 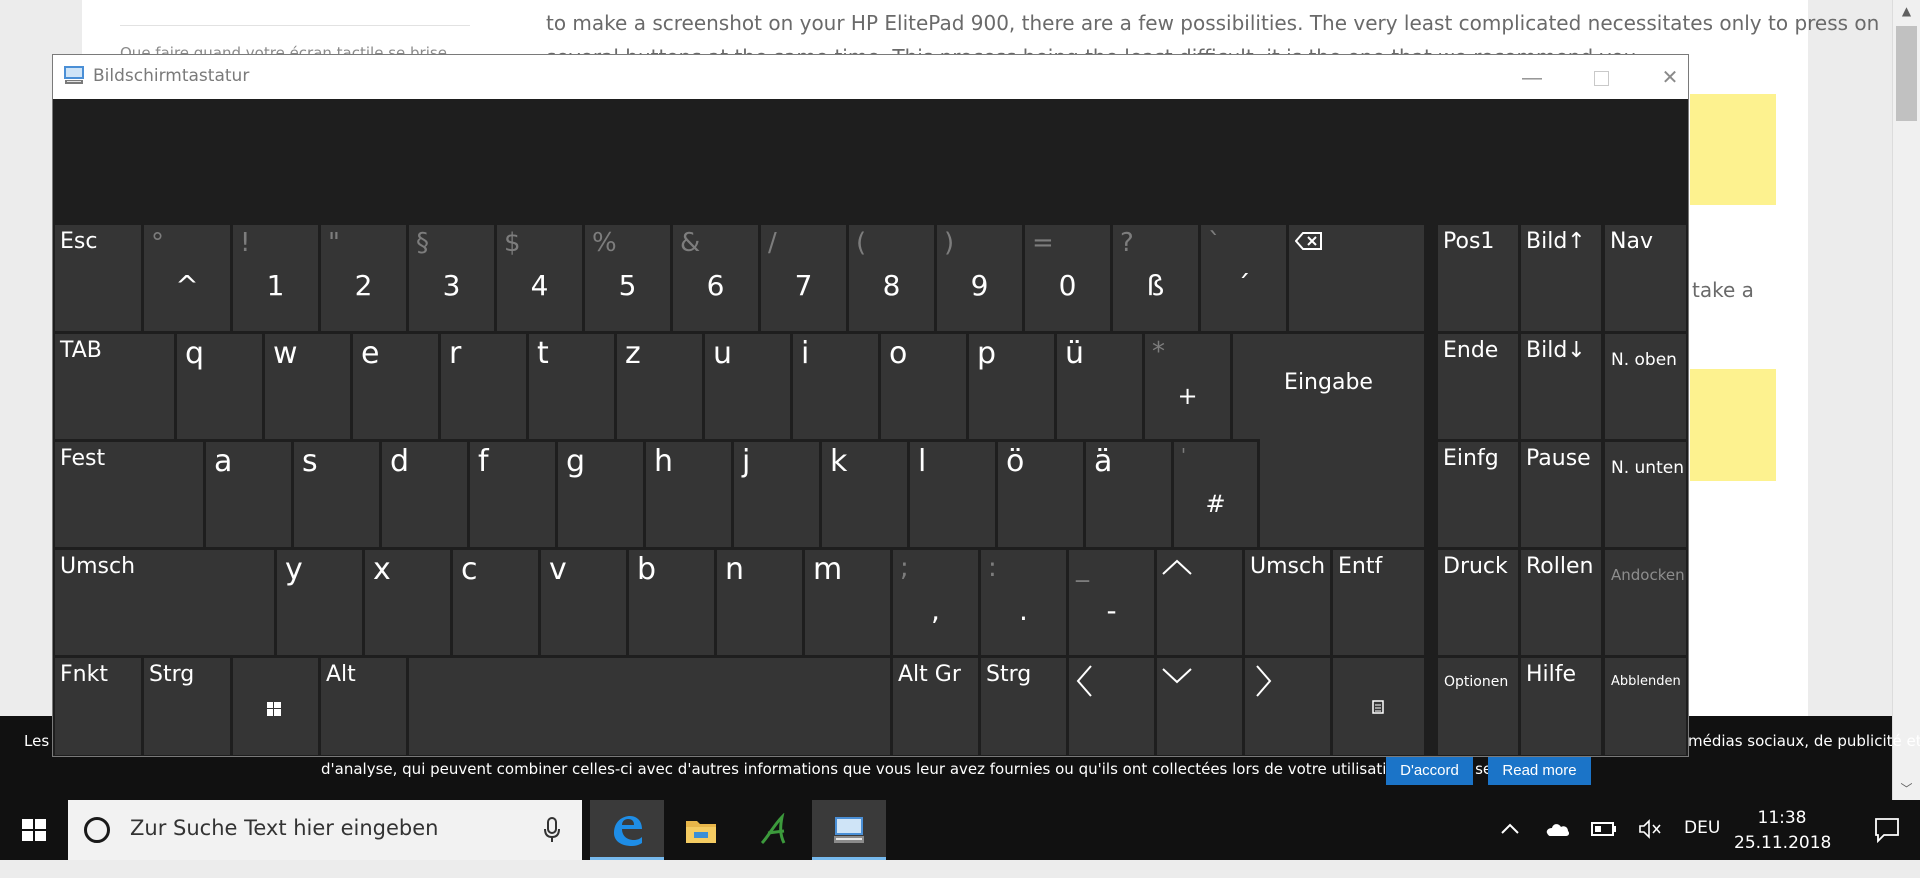 I want to click on key-page-up: Bild↑, so click(x=1561, y=278).